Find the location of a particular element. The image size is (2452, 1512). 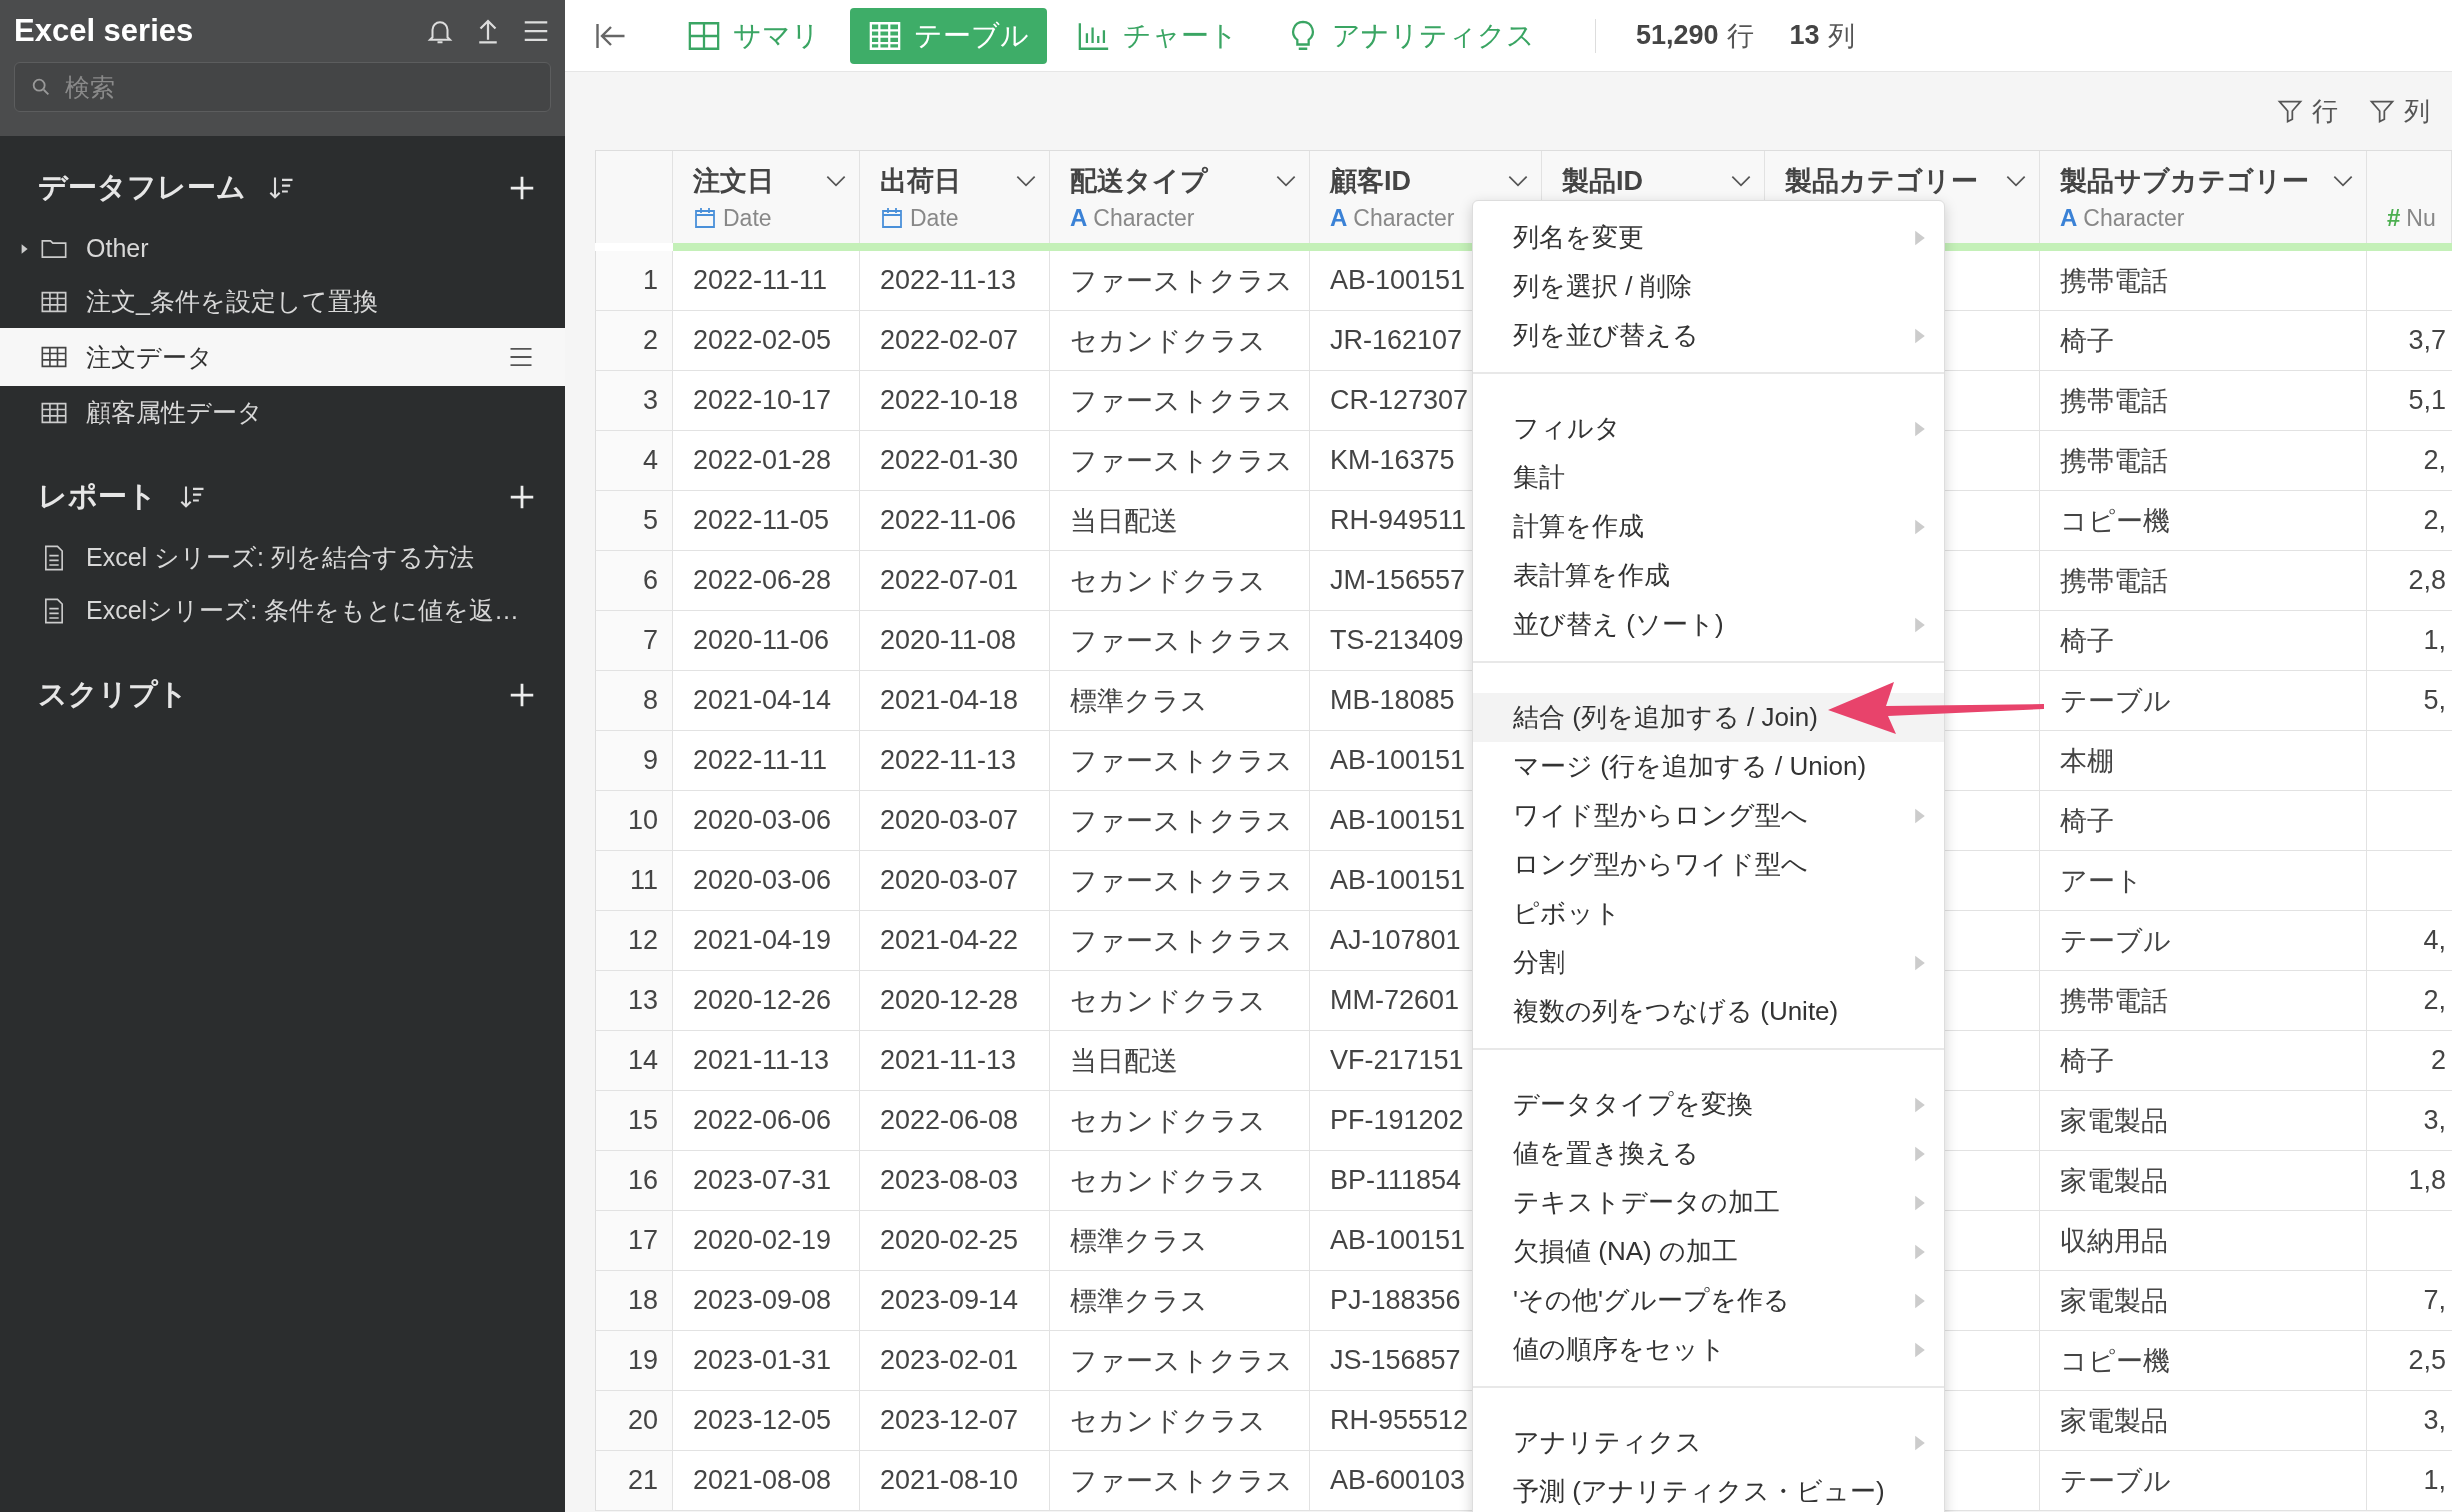

column-header: 製品サブカテゴリー is located at coordinates (2208, 181).